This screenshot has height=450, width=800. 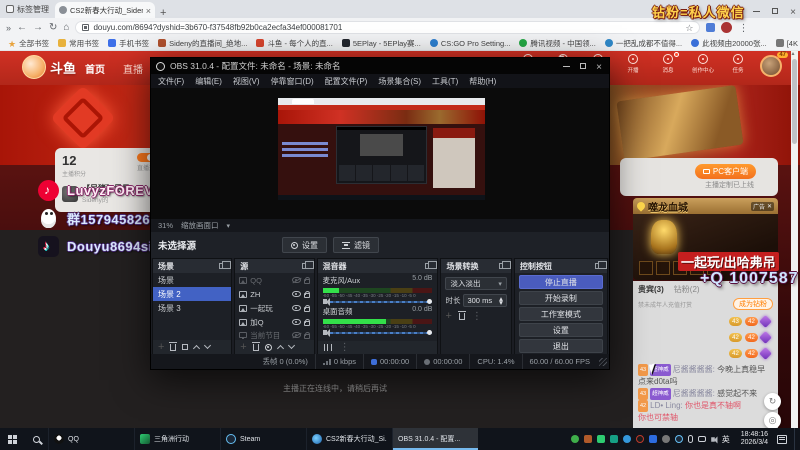 What do you see at coordinates (243, 347) in the screenshot?
I see `add-source-icon` at bounding box center [243, 347].